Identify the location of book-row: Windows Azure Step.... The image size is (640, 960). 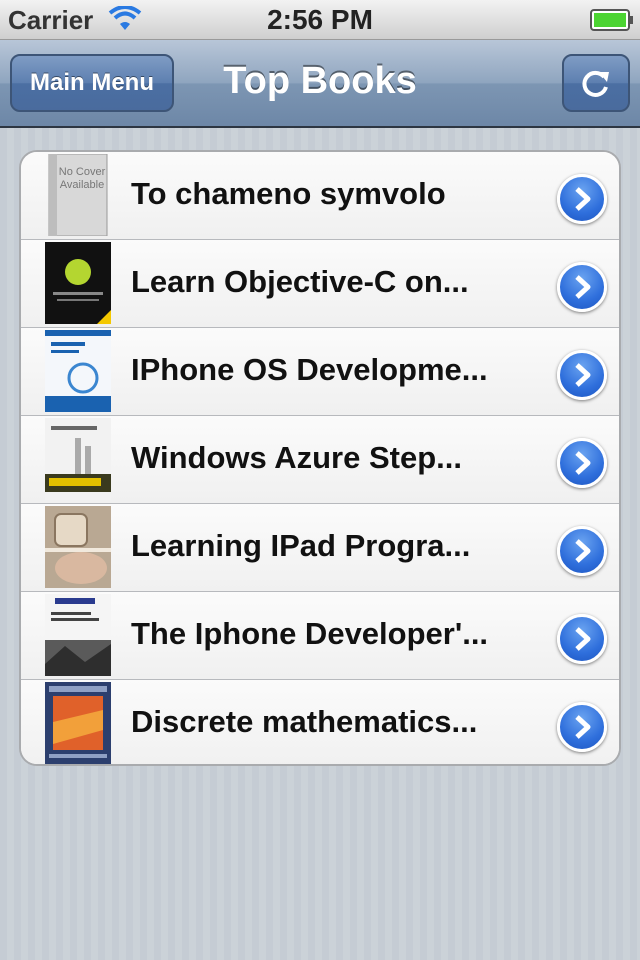
(320, 460).